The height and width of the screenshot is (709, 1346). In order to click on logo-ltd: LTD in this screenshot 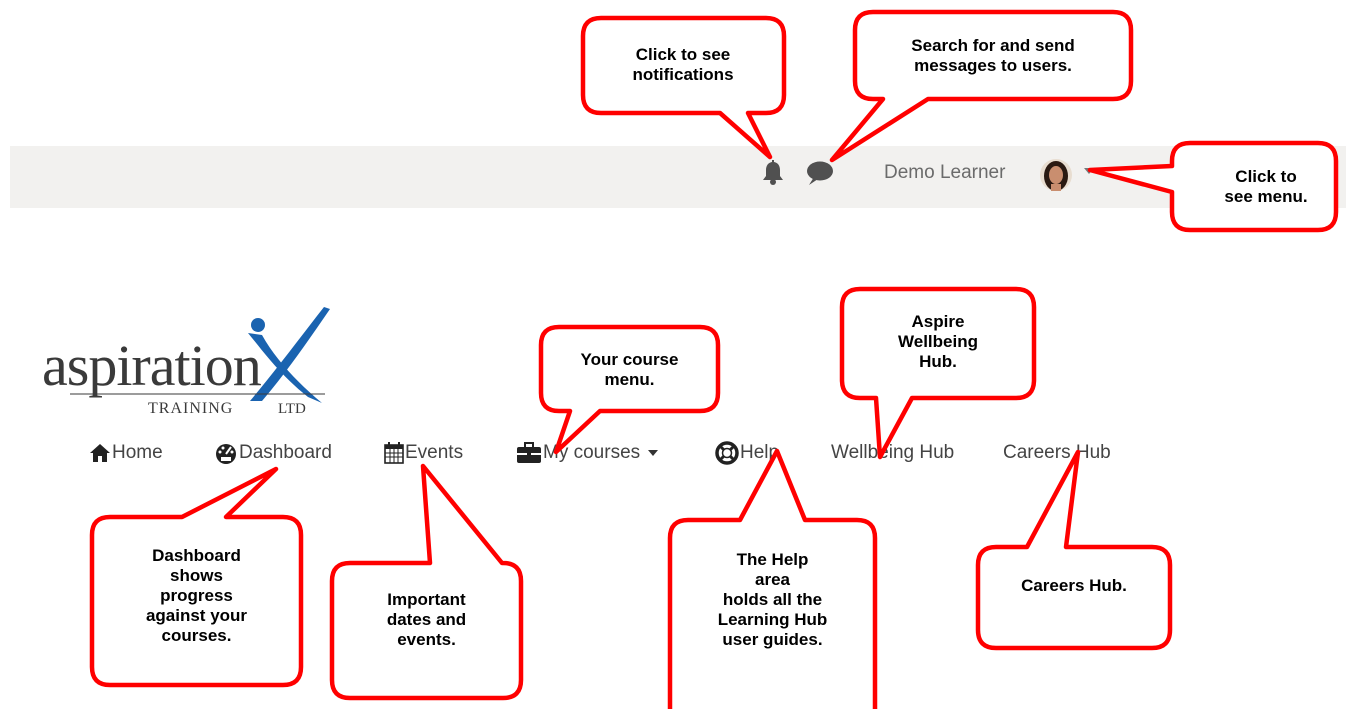, I will do `click(292, 409)`.